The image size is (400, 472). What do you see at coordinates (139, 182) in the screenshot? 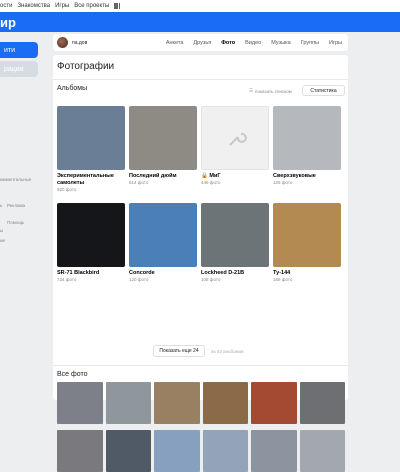
I see `album-count: 814 фото` at bounding box center [139, 182].